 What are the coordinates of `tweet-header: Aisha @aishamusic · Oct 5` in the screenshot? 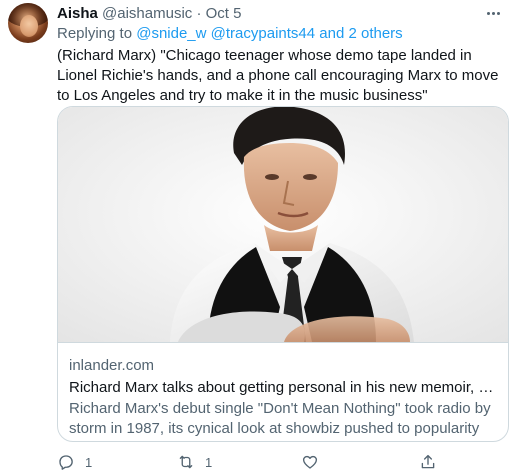 It's located at (149, 14).